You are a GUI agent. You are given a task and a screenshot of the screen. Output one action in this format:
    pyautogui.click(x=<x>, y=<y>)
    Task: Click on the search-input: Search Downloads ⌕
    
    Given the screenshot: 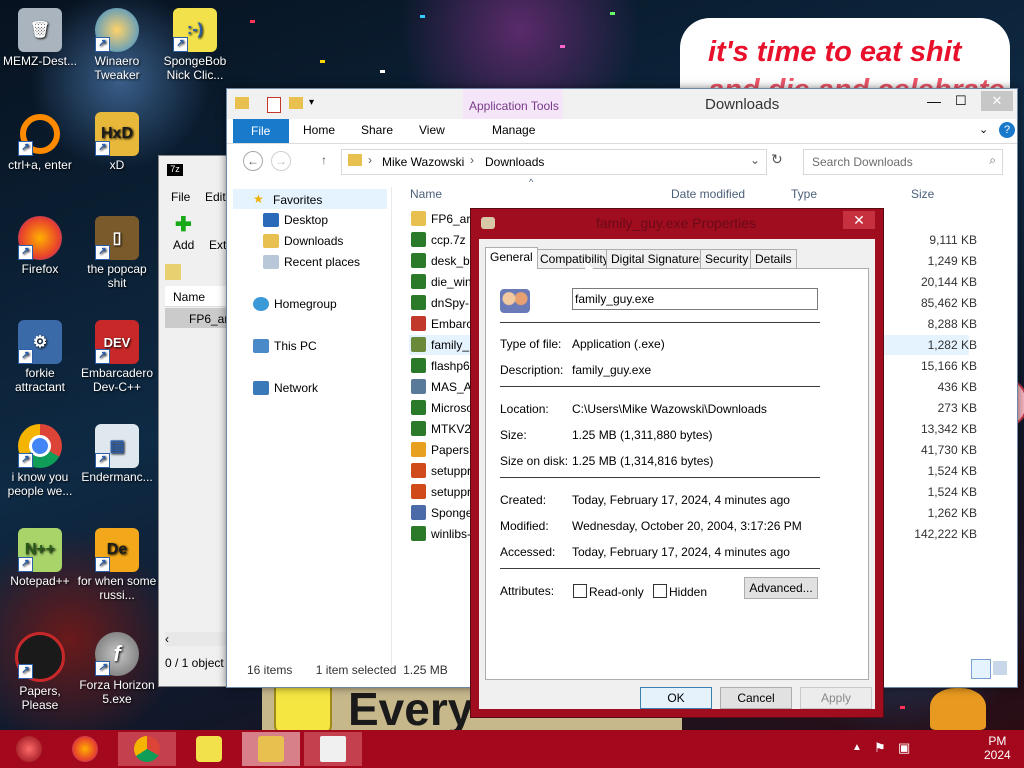 What is the action you would take?
    pyautogui.click(x=903, y=162)
    